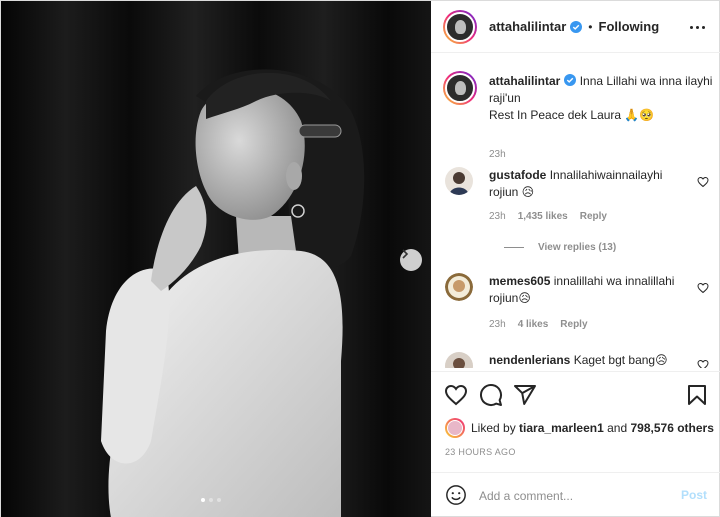 The height and width of the screenshot is (517, 720). I want to click on post-timestamp: 23 HOURS AGO, so click(480, 452).